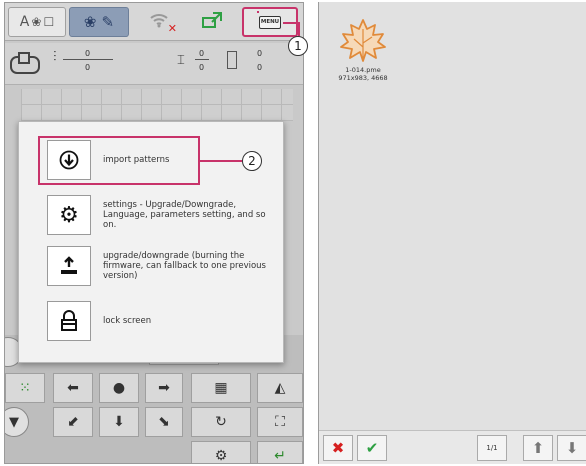  I want to click on mode-selector-button: A ❀ ☐, so click(37, 22).